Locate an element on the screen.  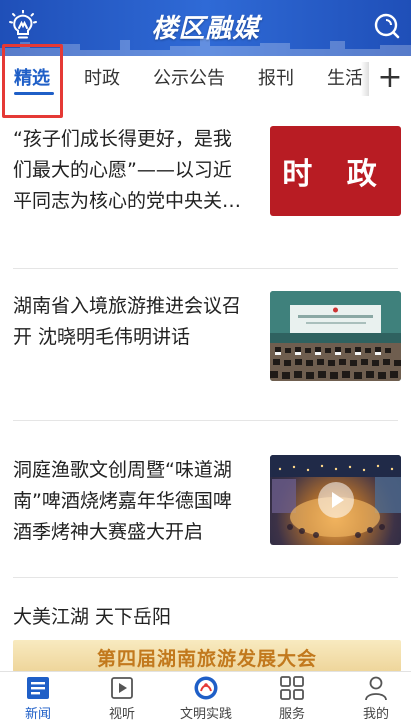
news-title: 洞庭渔歌文创周暨“味道湖 南”啤酒烧烤嘉年华德国啤 酒季烤神大赛盛大开启 is located at coordinates (138, 501).